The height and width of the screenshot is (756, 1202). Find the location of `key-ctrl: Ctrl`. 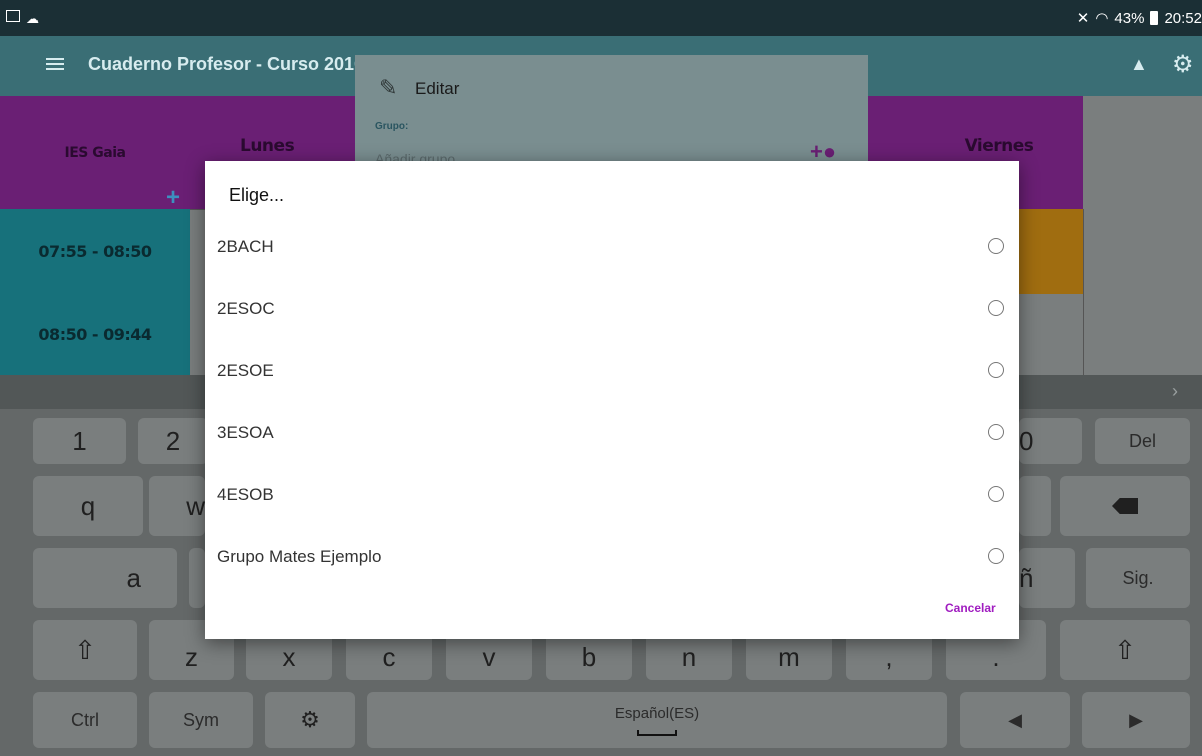

key-ctrl: Ctrl is located at coordinates (85, 720).